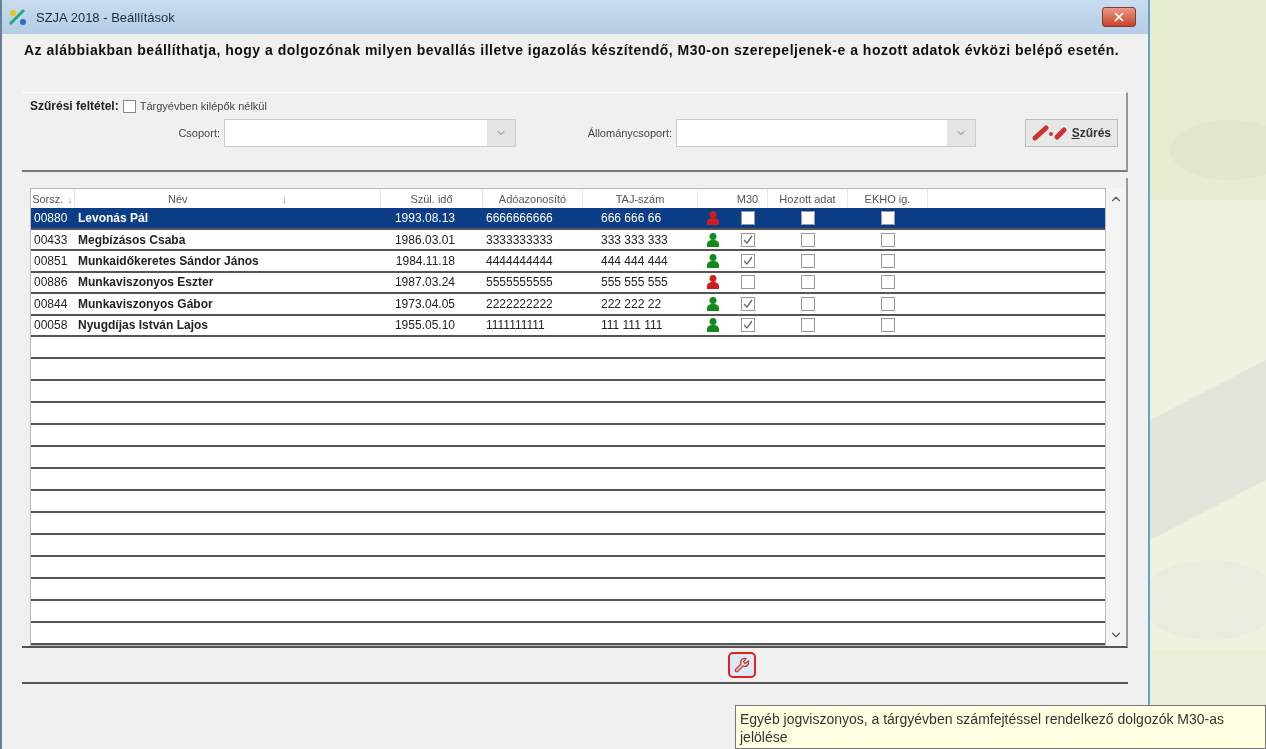  I want to click on eraser-icon, so click(1049, 133).